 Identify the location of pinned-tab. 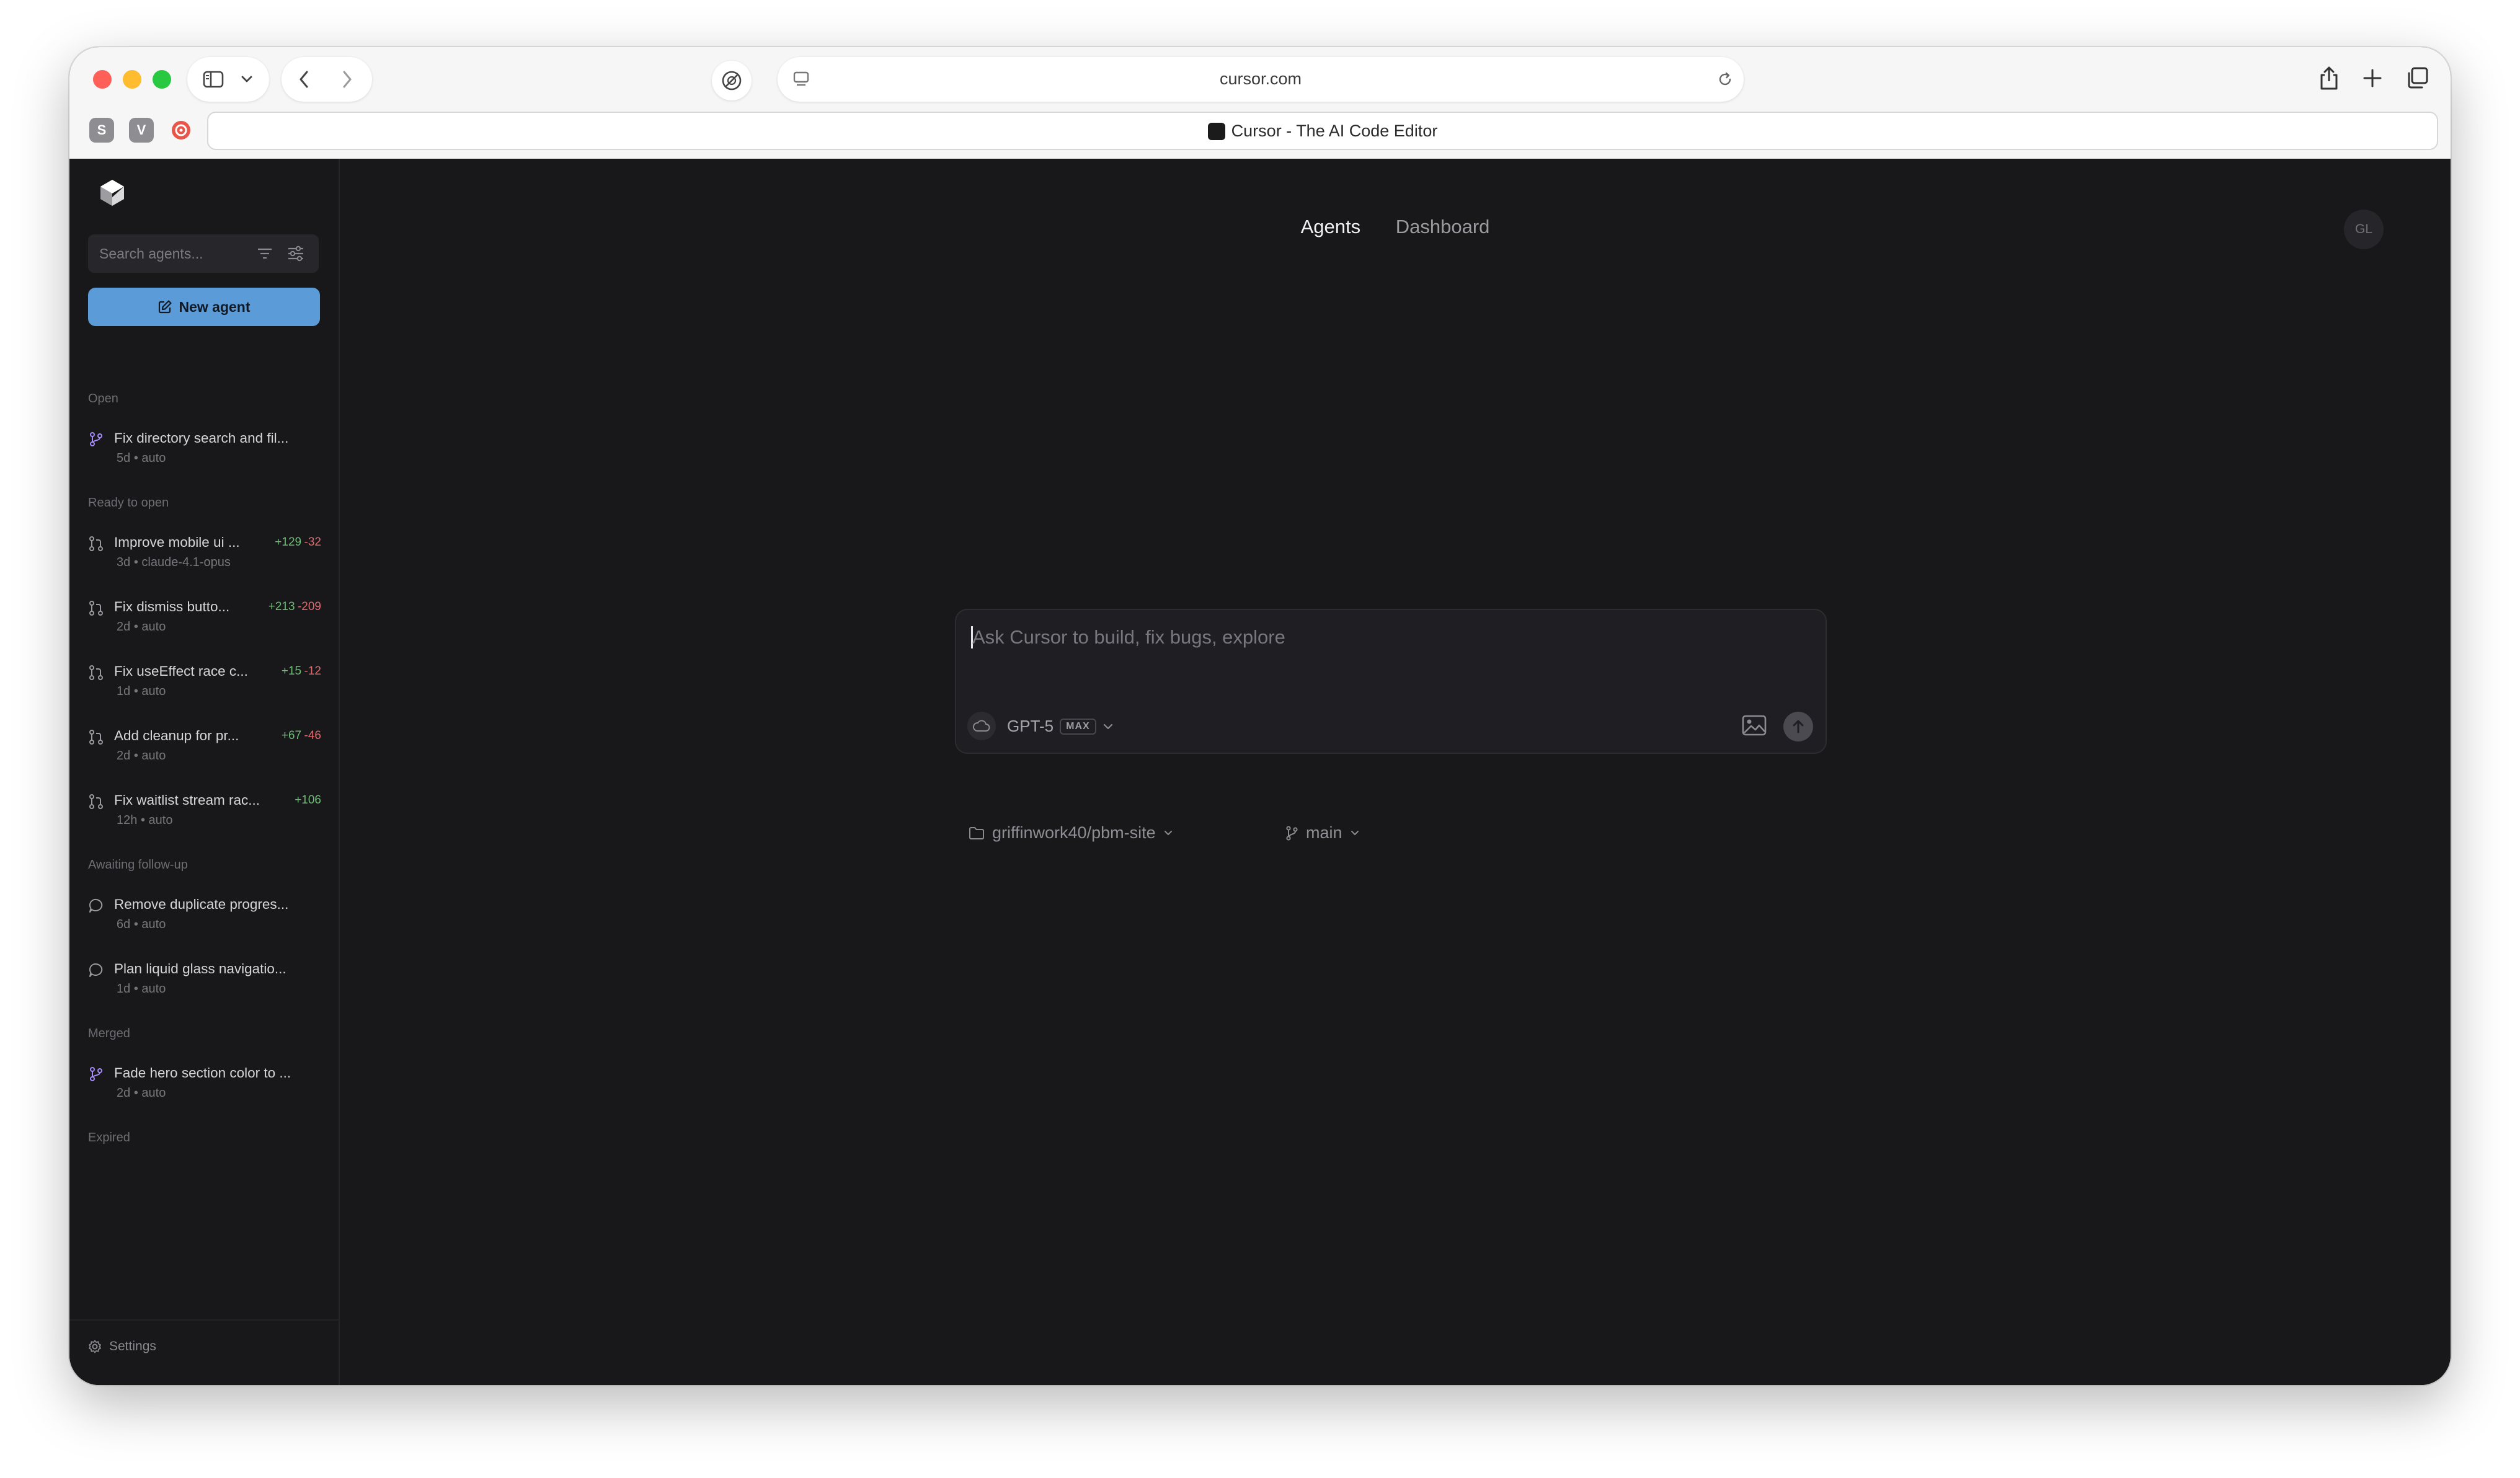
(181, 130).